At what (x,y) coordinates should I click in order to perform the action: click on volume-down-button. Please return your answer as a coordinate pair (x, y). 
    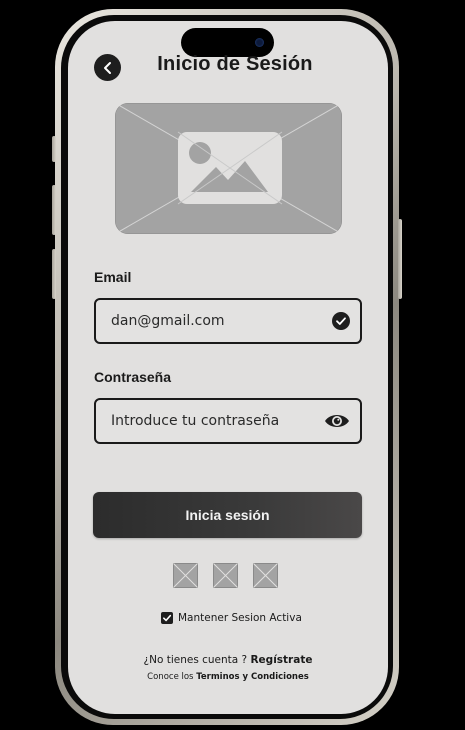
    Looking at the image, I should click on (54, 274).